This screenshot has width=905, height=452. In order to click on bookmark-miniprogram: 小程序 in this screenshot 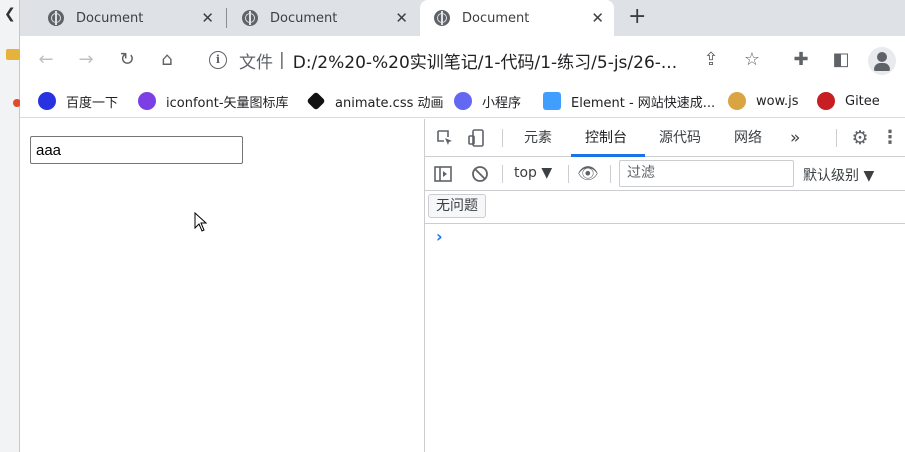, I will do `click(487, 101)`.